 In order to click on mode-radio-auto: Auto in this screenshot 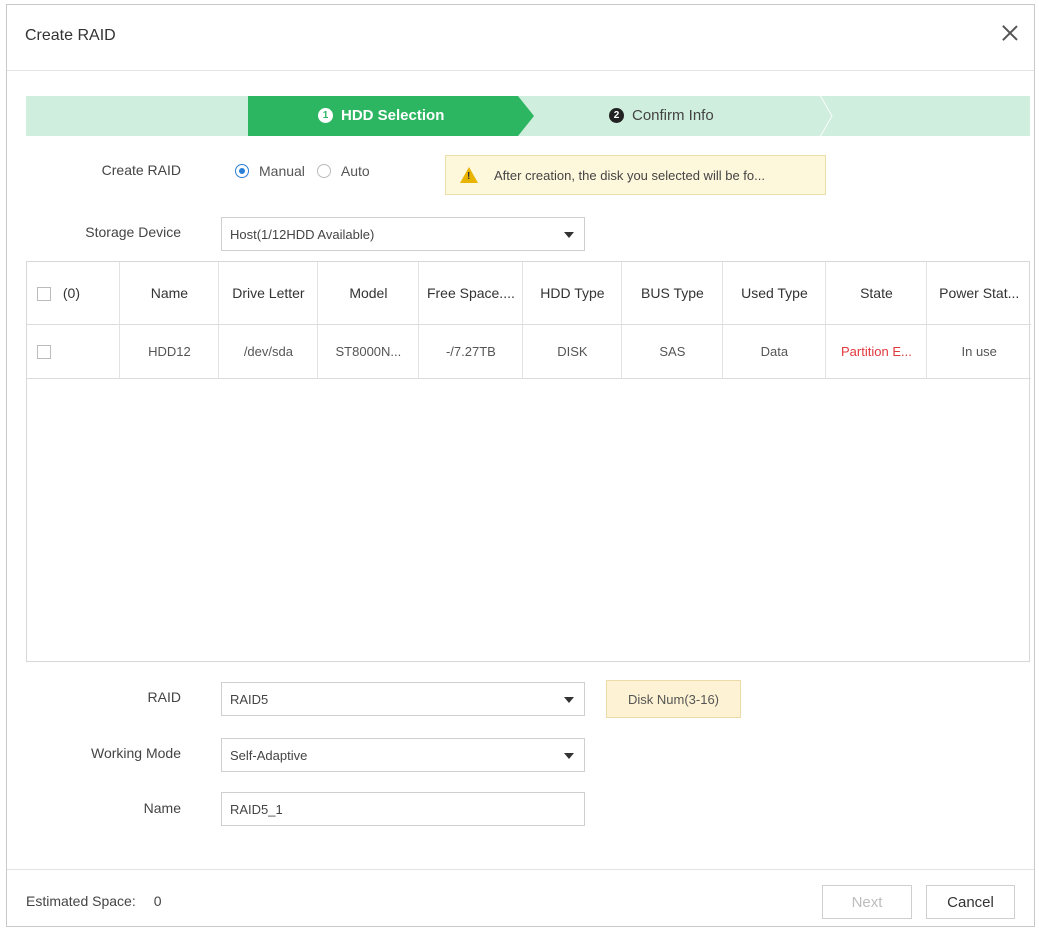, I will do `click(343, 171)`.